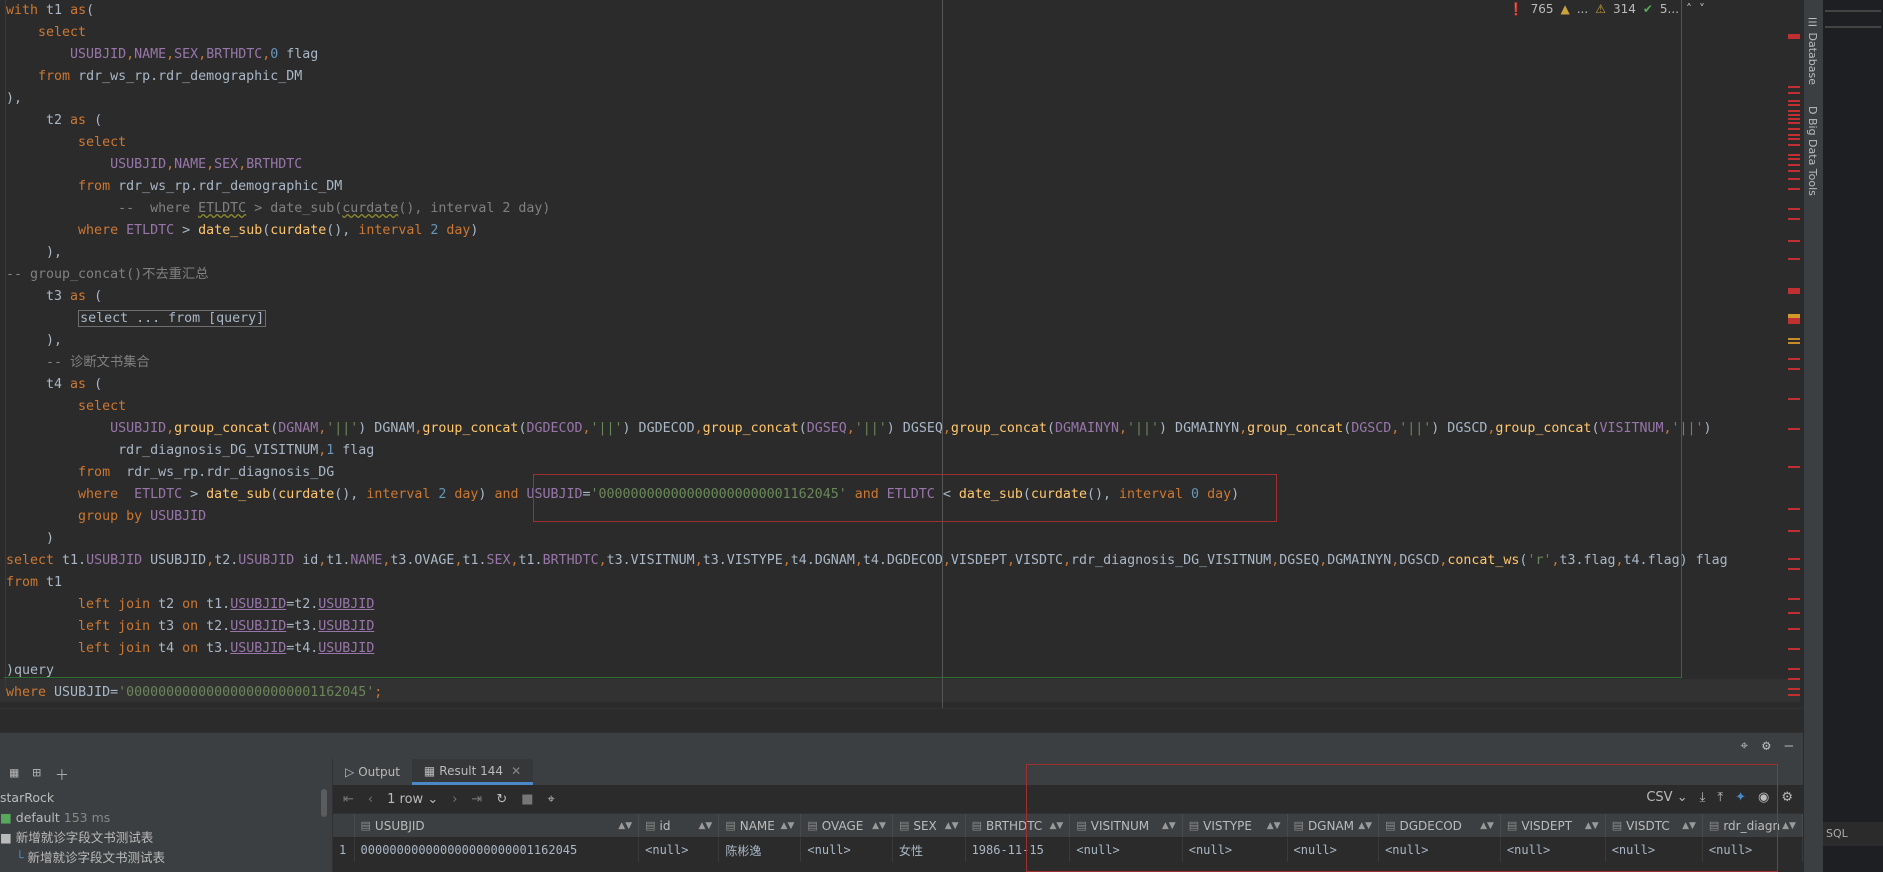  What do you see at coordinates (170, 473) in the screenshot?
I see `code-line: from rdr_ws_rp.rdr_diagnosis_DG` at bounding box center [170, 473].